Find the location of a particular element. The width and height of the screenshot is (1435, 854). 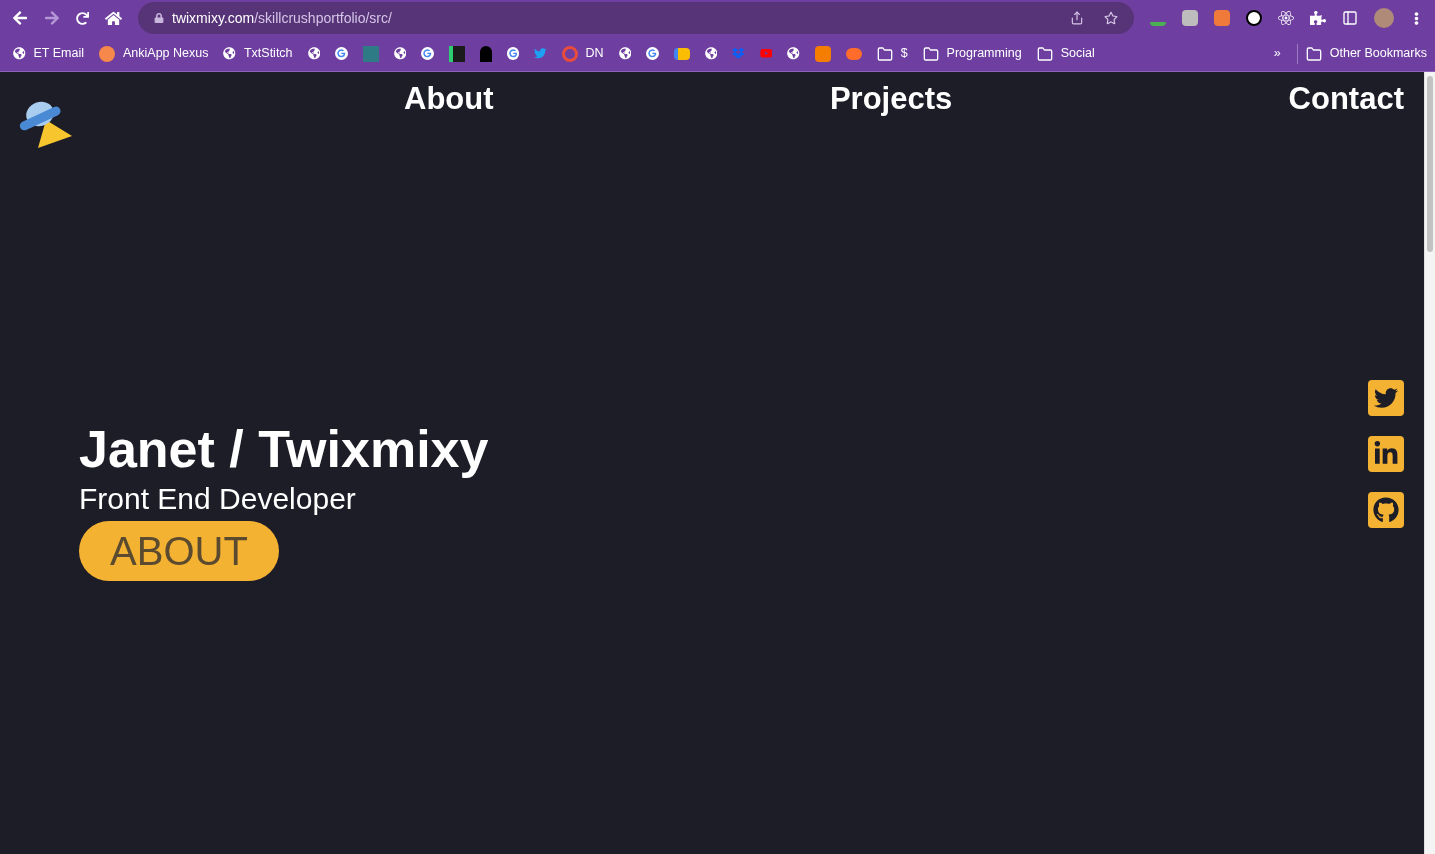

extensions-icon is located at coordinates (1318, 18).